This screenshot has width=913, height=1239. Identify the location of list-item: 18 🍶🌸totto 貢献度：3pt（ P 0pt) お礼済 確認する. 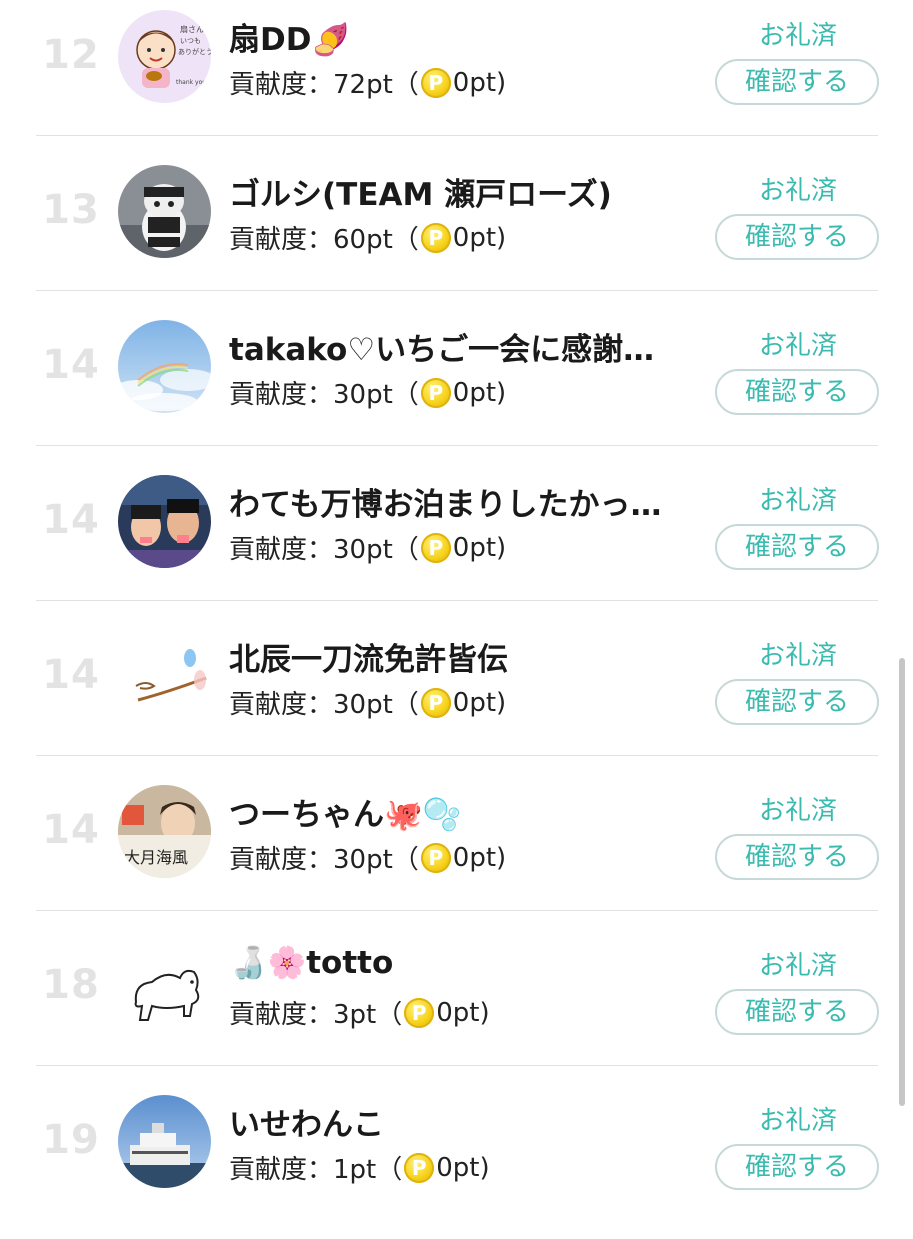
(456, 1007).